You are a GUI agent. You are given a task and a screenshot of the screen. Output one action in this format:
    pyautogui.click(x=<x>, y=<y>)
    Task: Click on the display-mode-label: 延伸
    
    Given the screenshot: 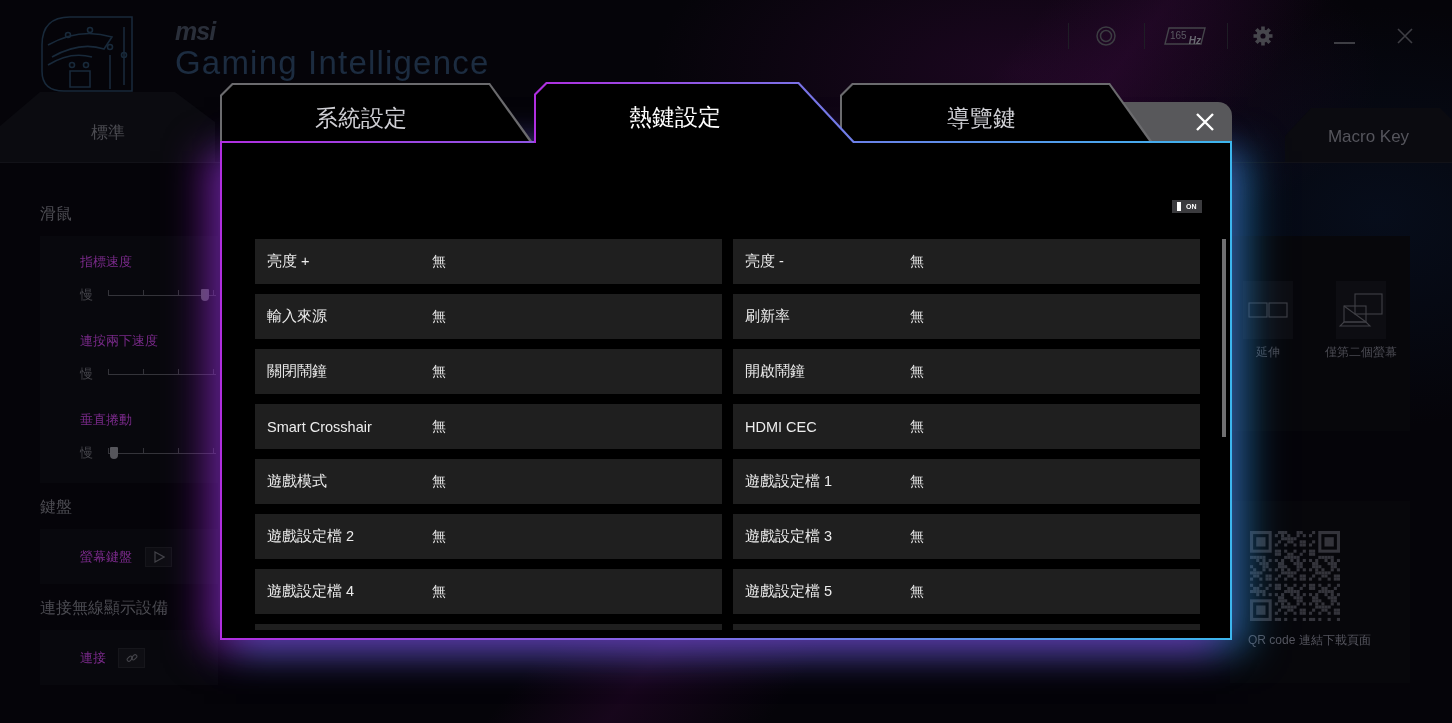 What is the action you would take?
    pyautogui.click(x=1267, y=352)
    